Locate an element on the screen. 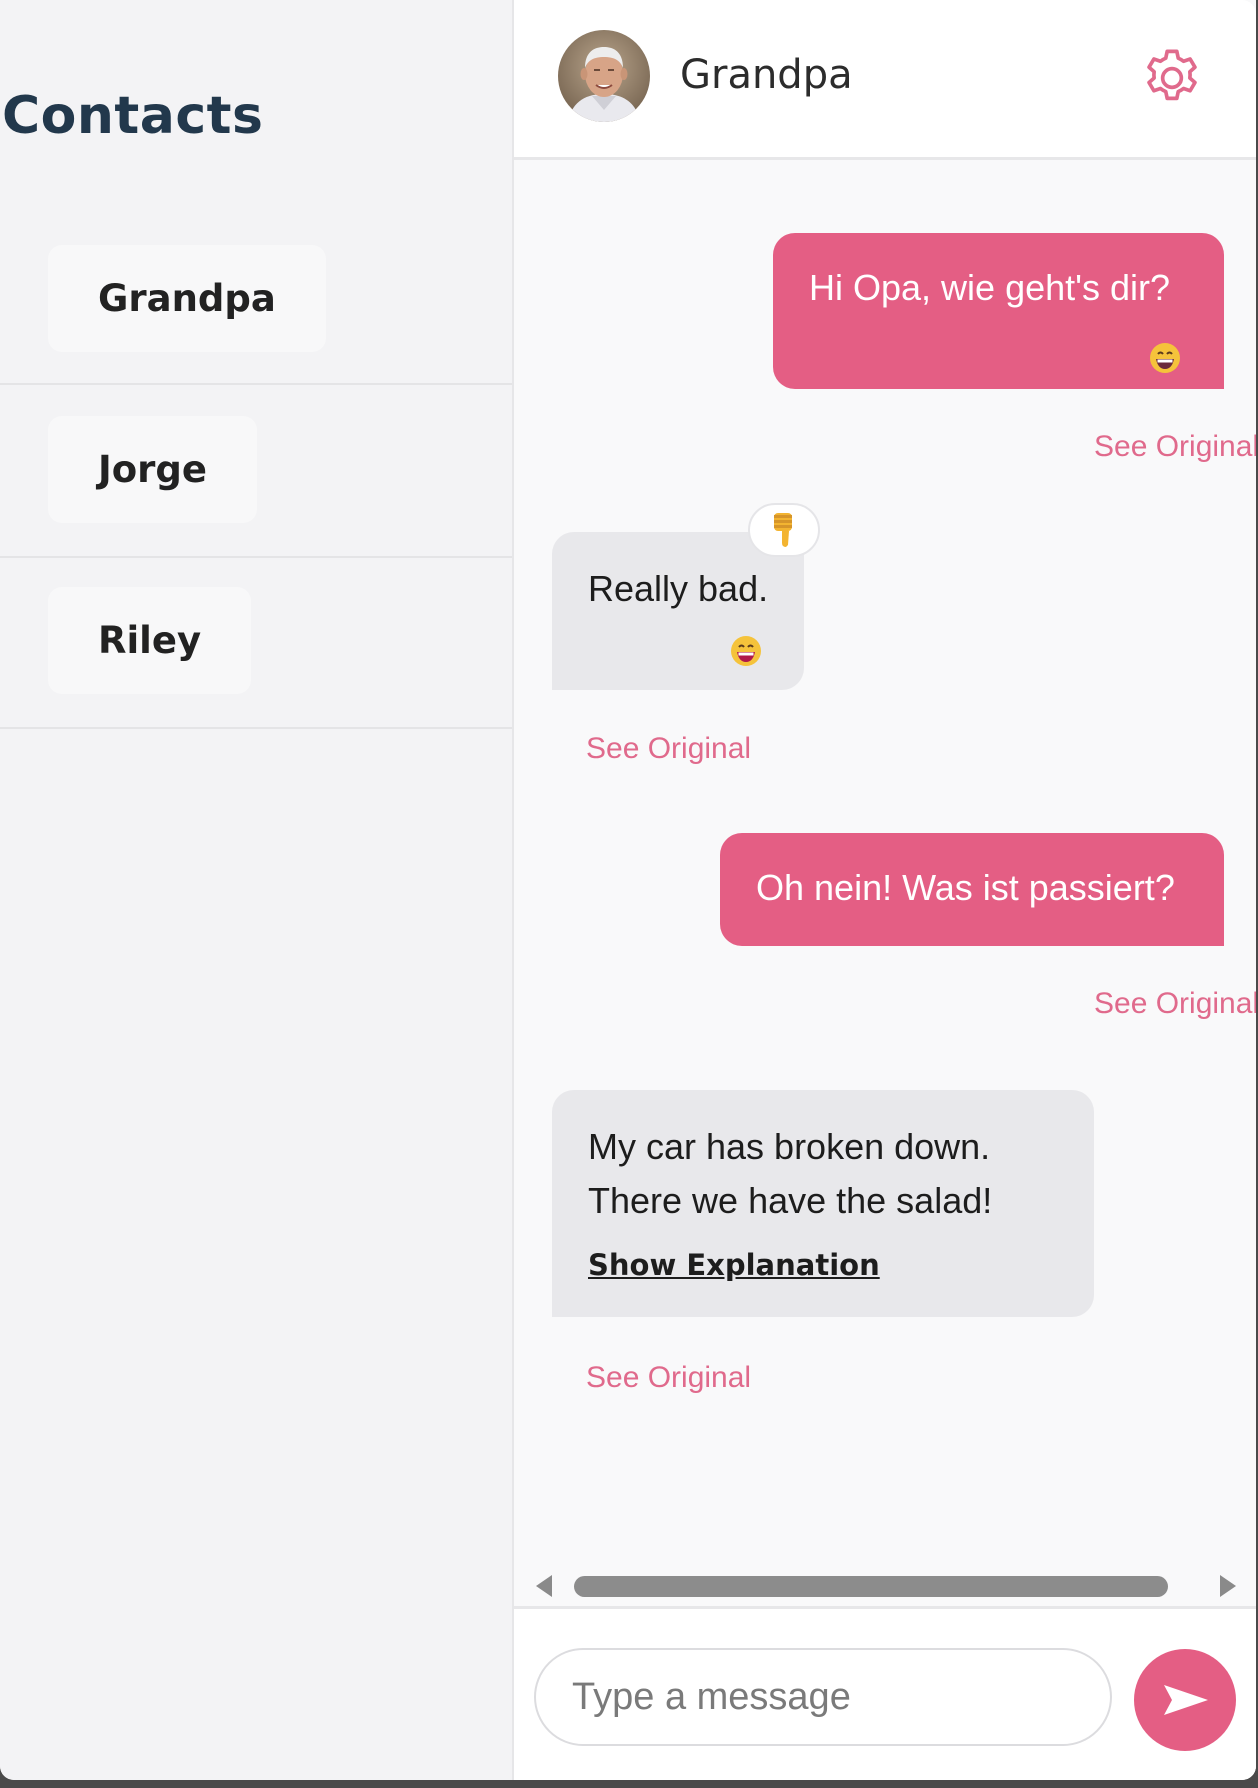 The width and height of the screenshot is (1258, 1788). sidebar-title: Contacts is located at coordinates (133, 116).